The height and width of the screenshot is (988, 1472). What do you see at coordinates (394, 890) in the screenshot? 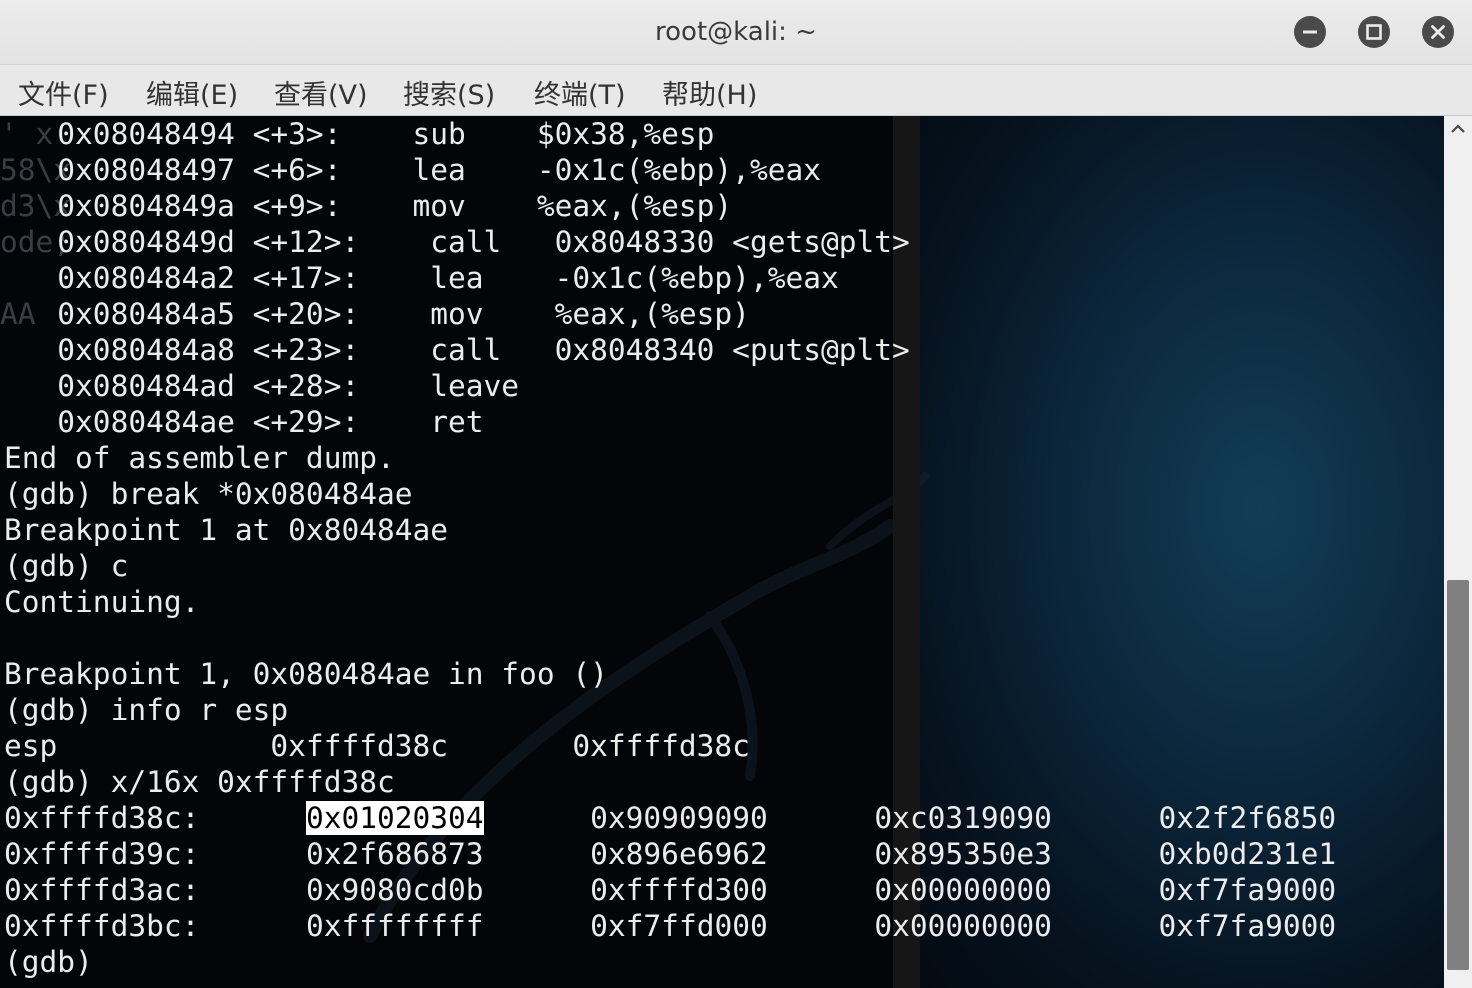
I see `memory-word: 0x9080cd0b` at bounding box center [394, 890].